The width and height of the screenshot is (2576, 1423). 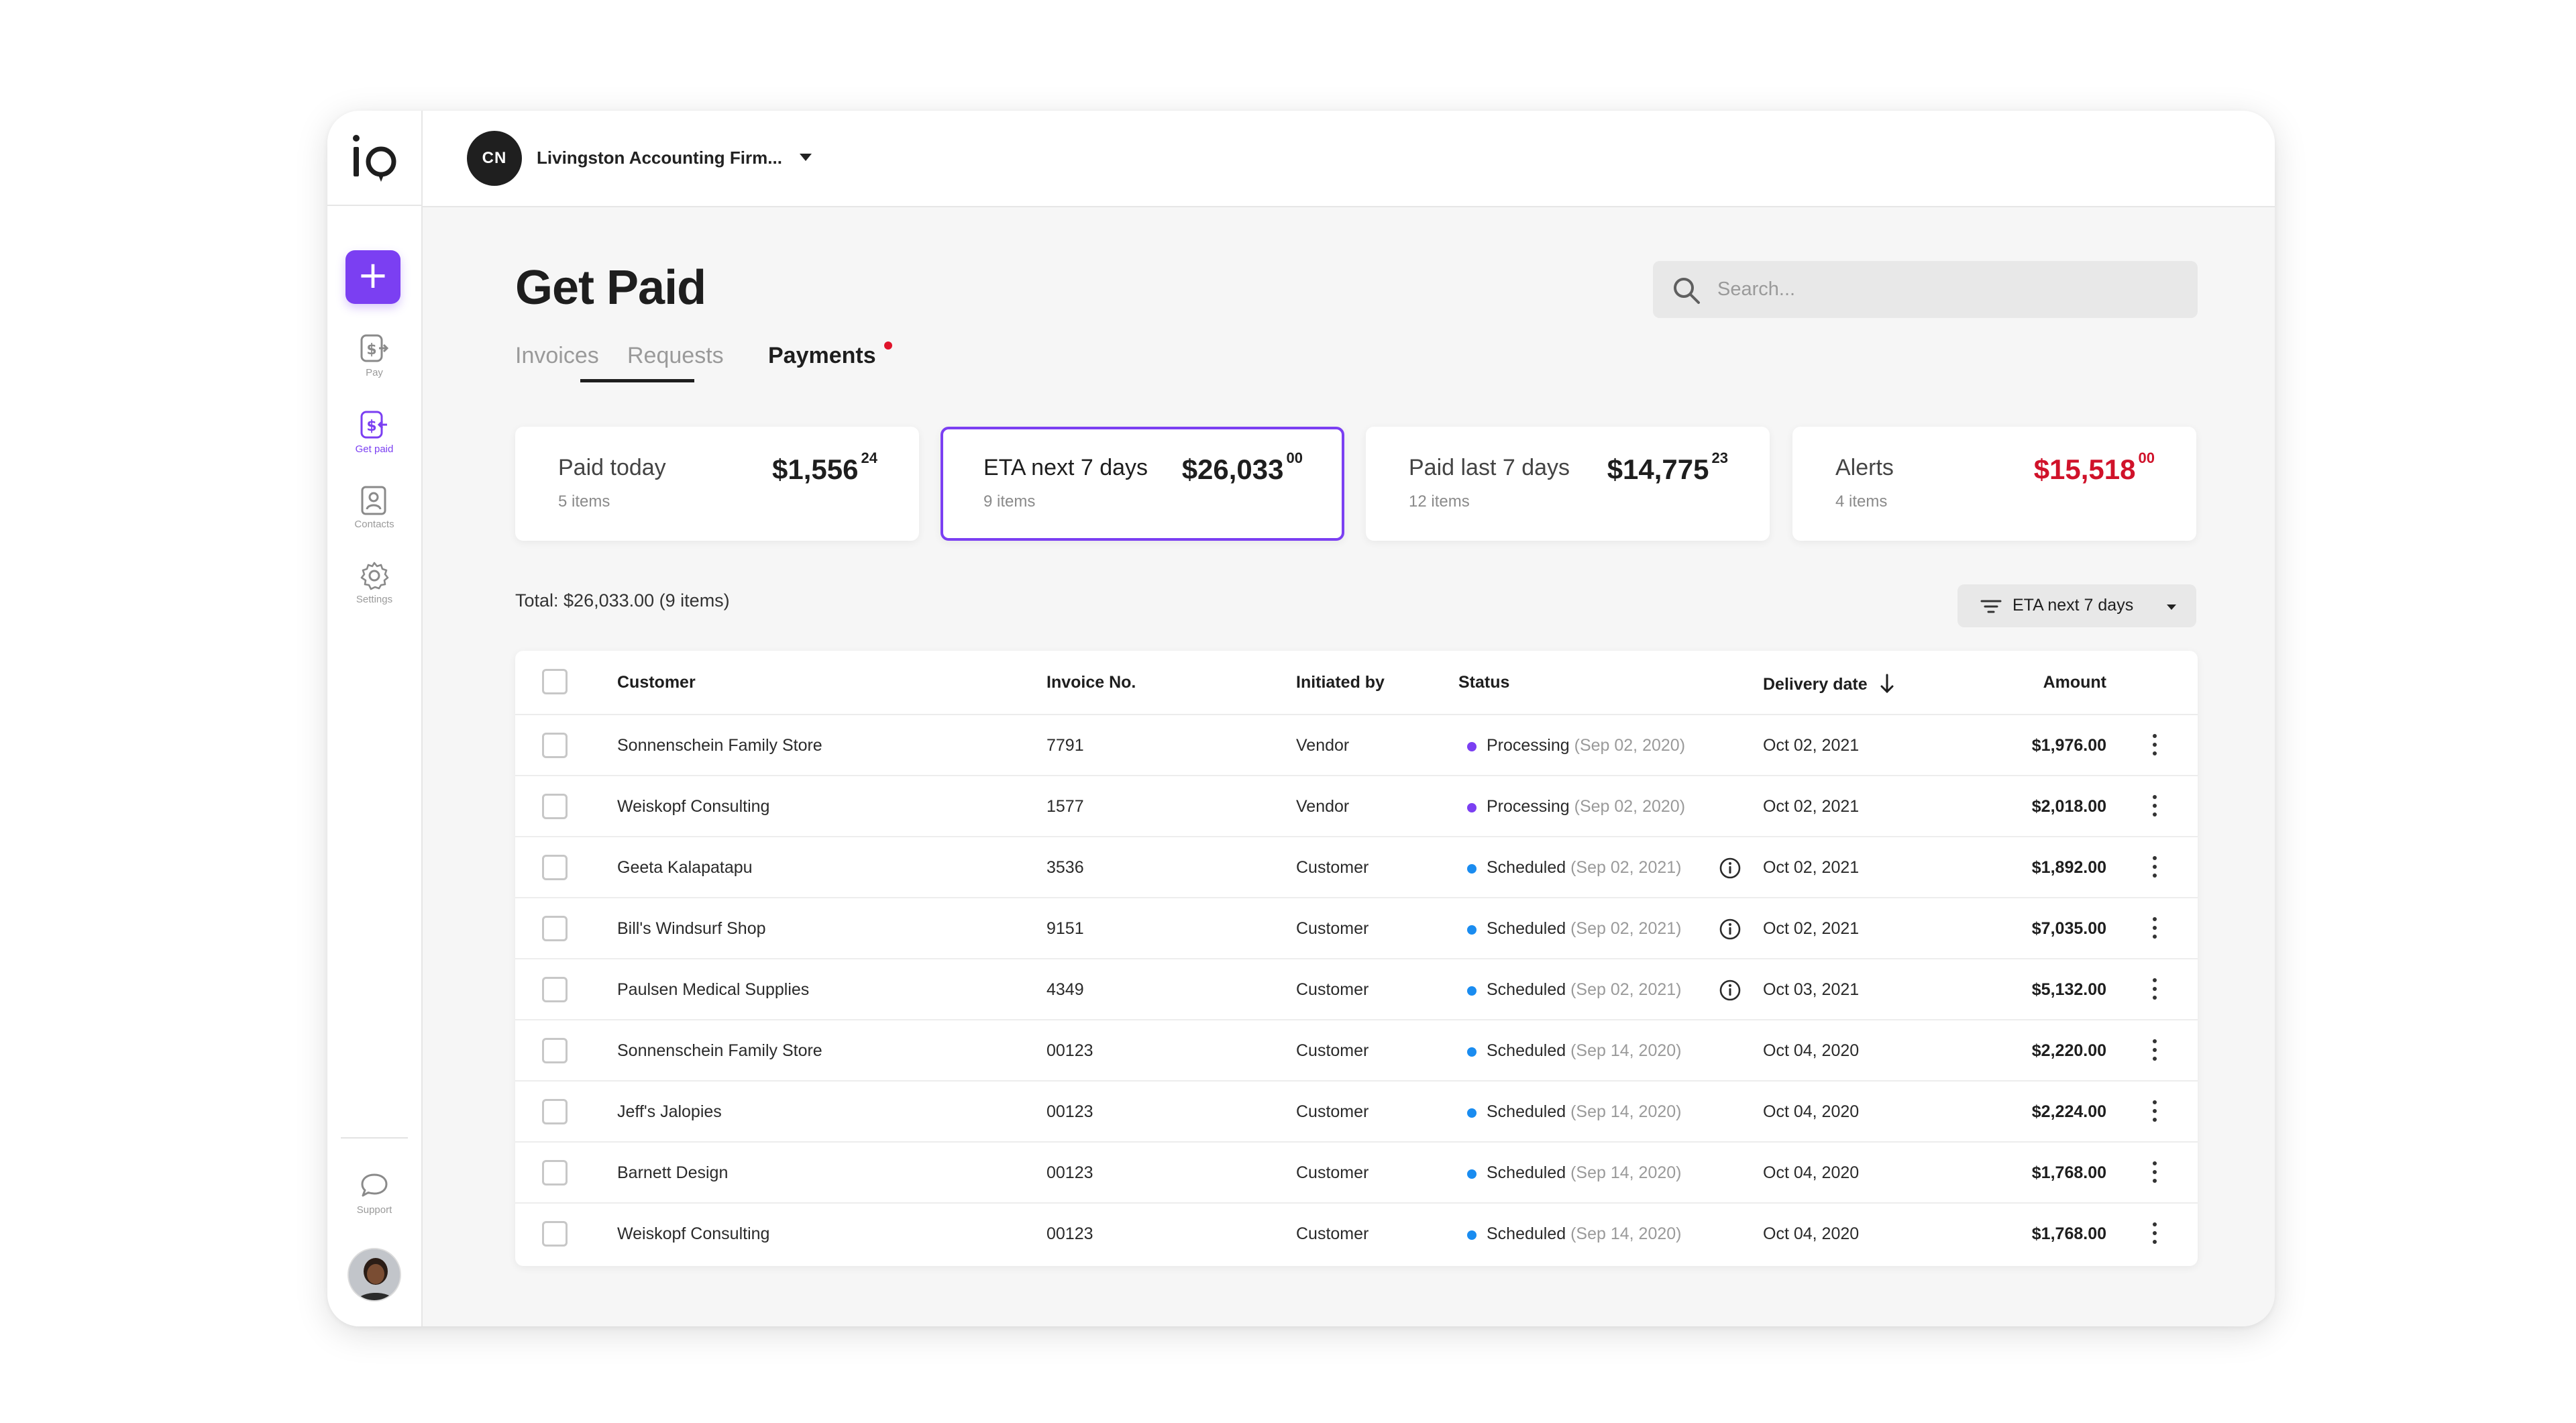 What do you see at coordinates (1340, 682) in the screenshot?
I see `column-header-initiated-by: Initiated by` at bounding box center [1340, 682].